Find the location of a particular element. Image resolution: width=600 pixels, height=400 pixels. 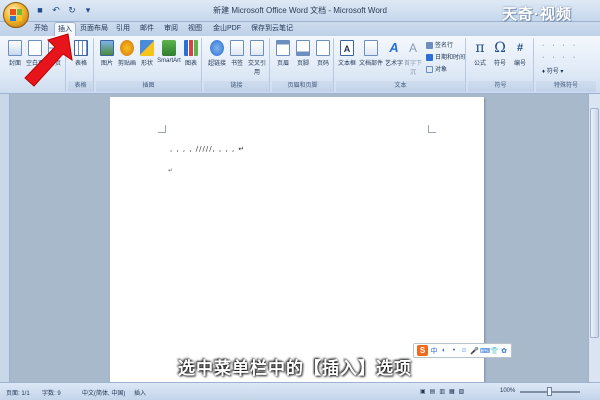

equation-button: π 公式 is located at coordinates (480, 53).